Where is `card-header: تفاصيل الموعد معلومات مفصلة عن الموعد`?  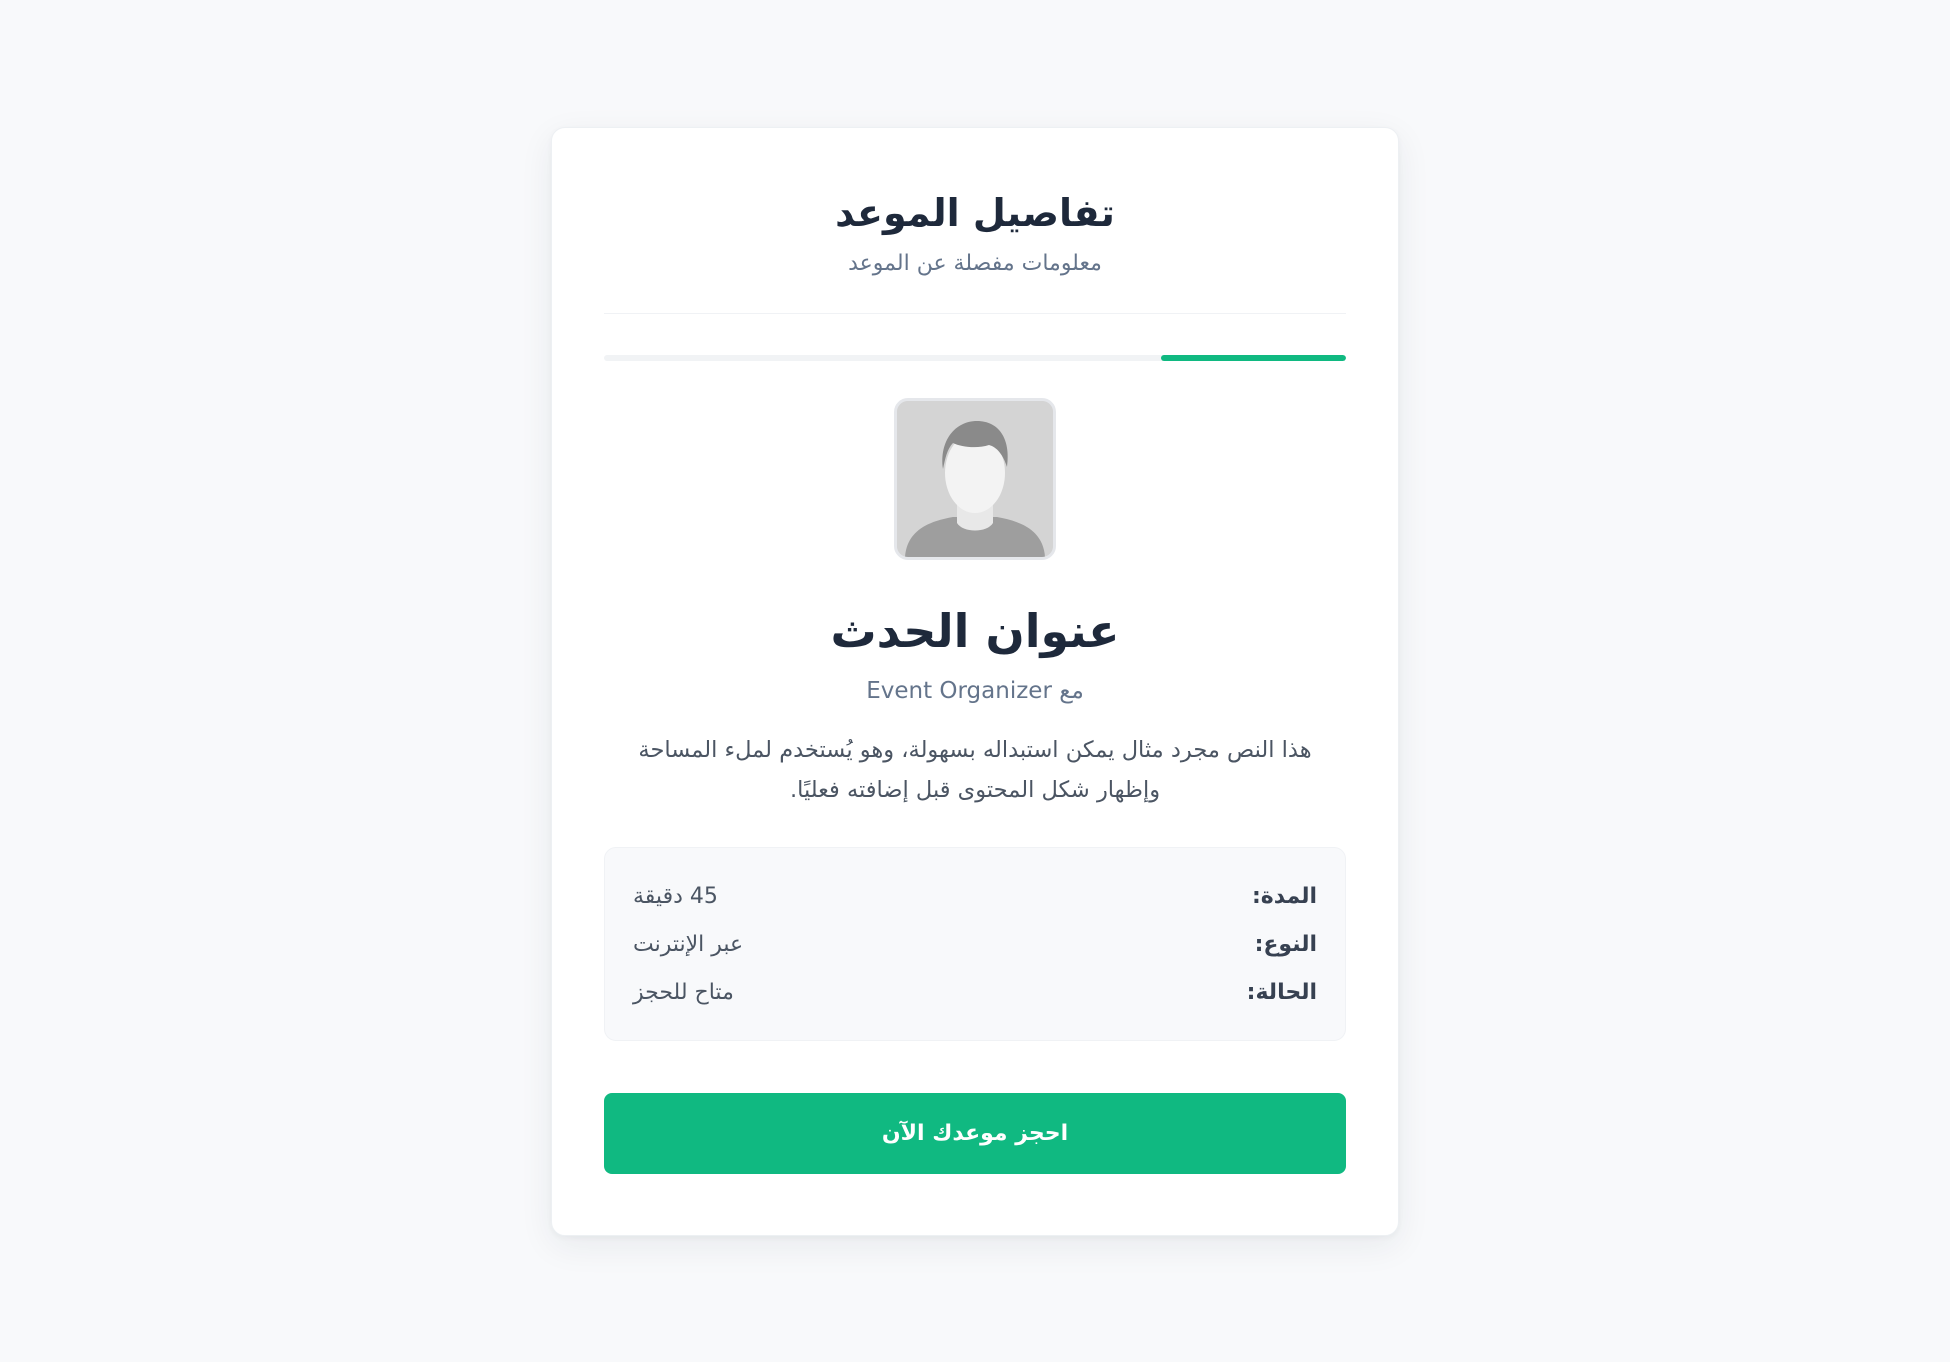
card-header: تفاصيل الموعد معلومات مفصلة عن الموعد is located at coordinates (975, 221).